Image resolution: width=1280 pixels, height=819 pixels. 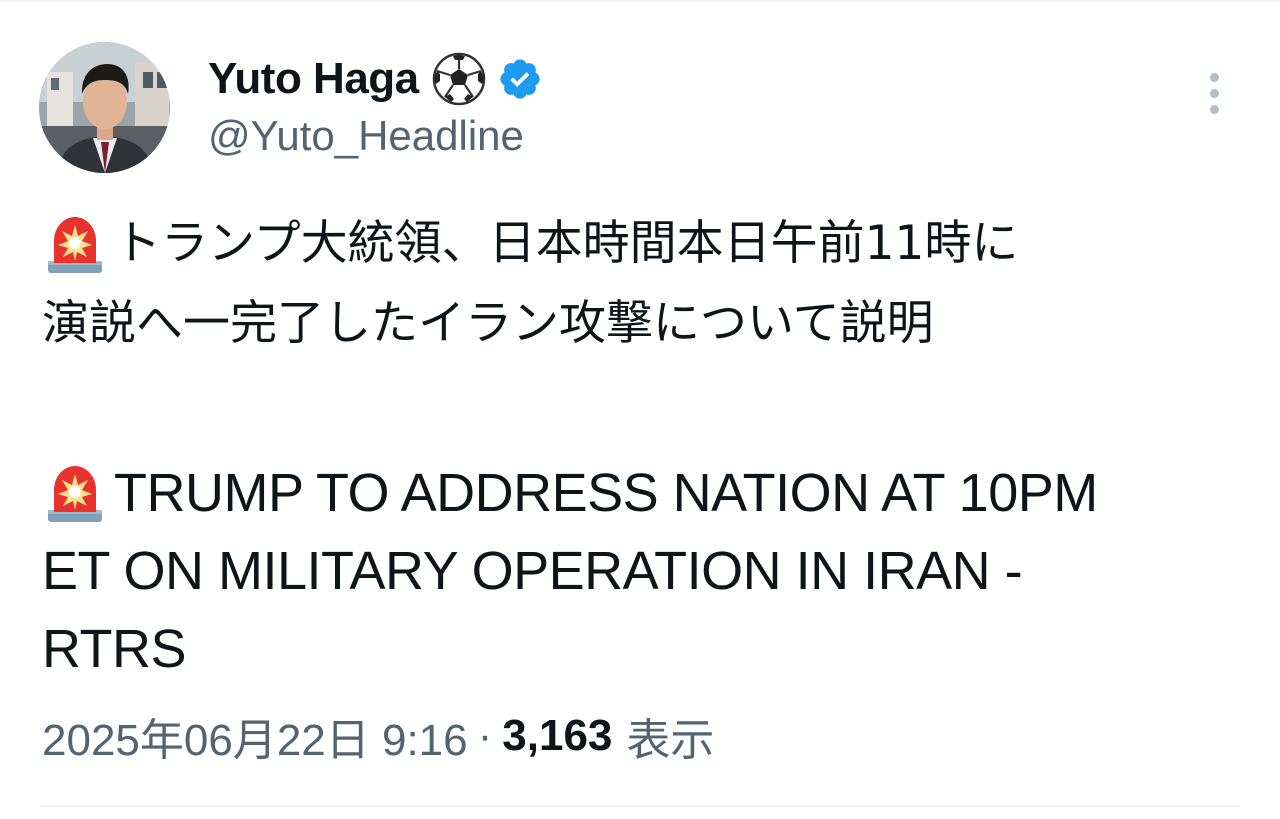 I want to click on tweet-line-jp-2-text: 演説へ一完了したイラン攻撃について説明, so click(x=488, y=323).